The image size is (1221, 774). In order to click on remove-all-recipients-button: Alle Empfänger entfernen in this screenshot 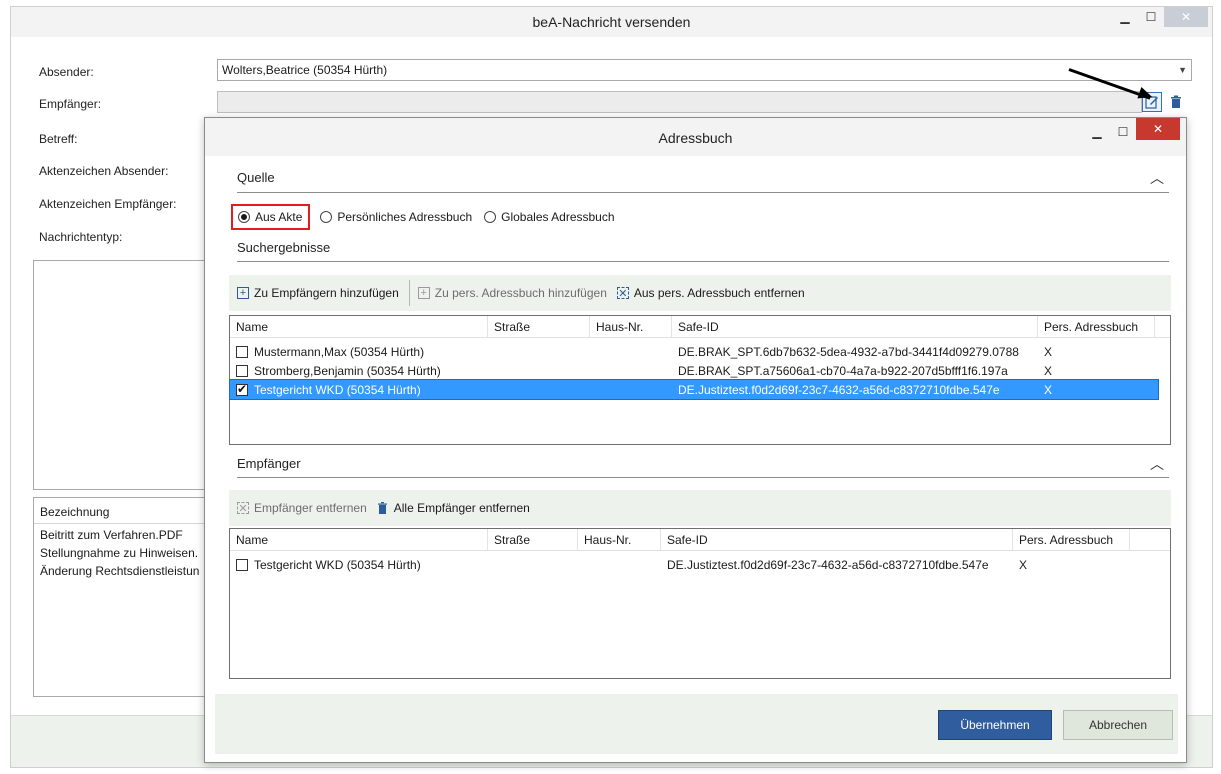, I will do `click(453, 508)`.